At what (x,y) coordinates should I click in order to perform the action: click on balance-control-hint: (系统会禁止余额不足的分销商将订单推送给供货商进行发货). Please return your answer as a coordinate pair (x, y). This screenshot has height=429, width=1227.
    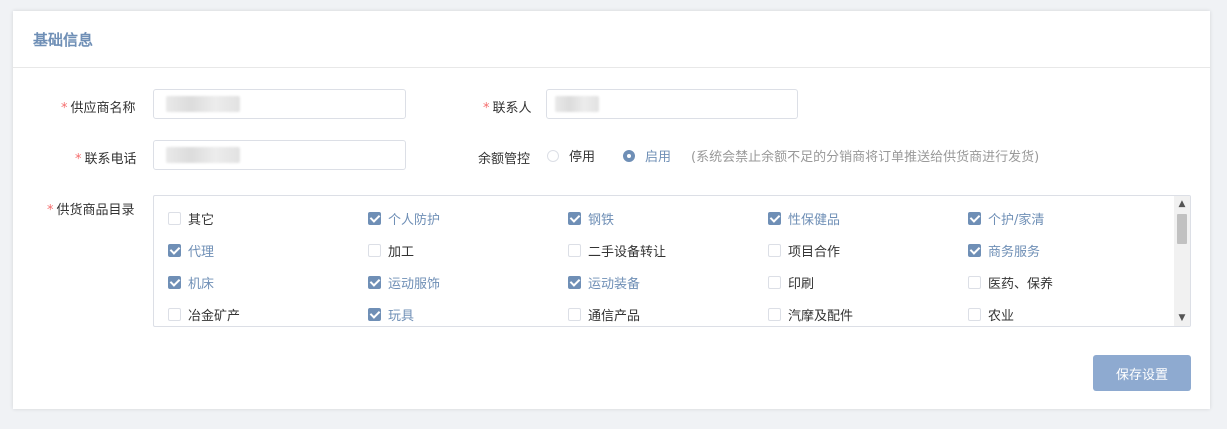
    Looking at the image, I should click on (865, 157).